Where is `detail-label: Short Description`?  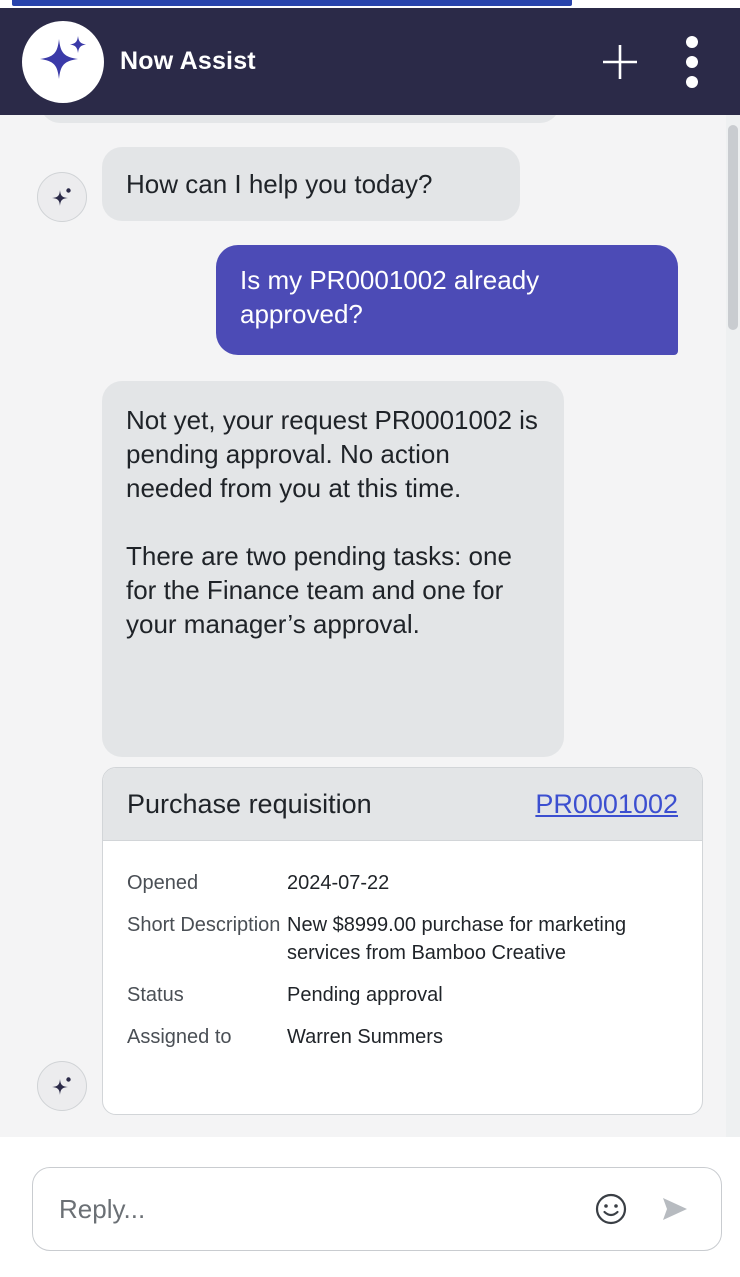
detail-label: Short Description is located at coordinates (204, 925).